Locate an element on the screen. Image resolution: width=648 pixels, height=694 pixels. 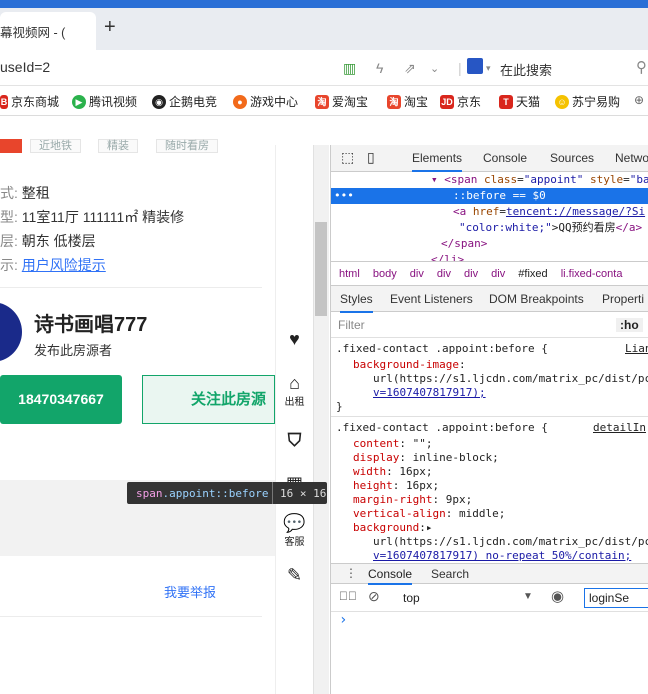
info-row-risk: 示: 用户风险提示 is located at coordinates (53, 265).